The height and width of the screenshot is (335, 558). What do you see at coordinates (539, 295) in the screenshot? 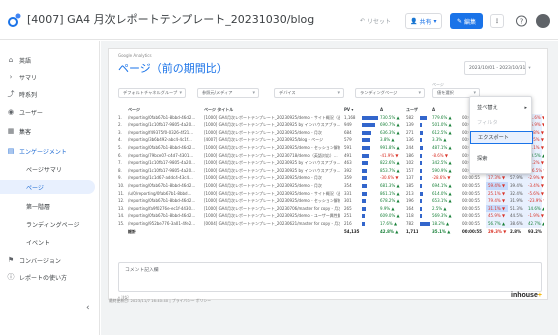
I see `brand-plus: +` at bounding box center [539, 295].